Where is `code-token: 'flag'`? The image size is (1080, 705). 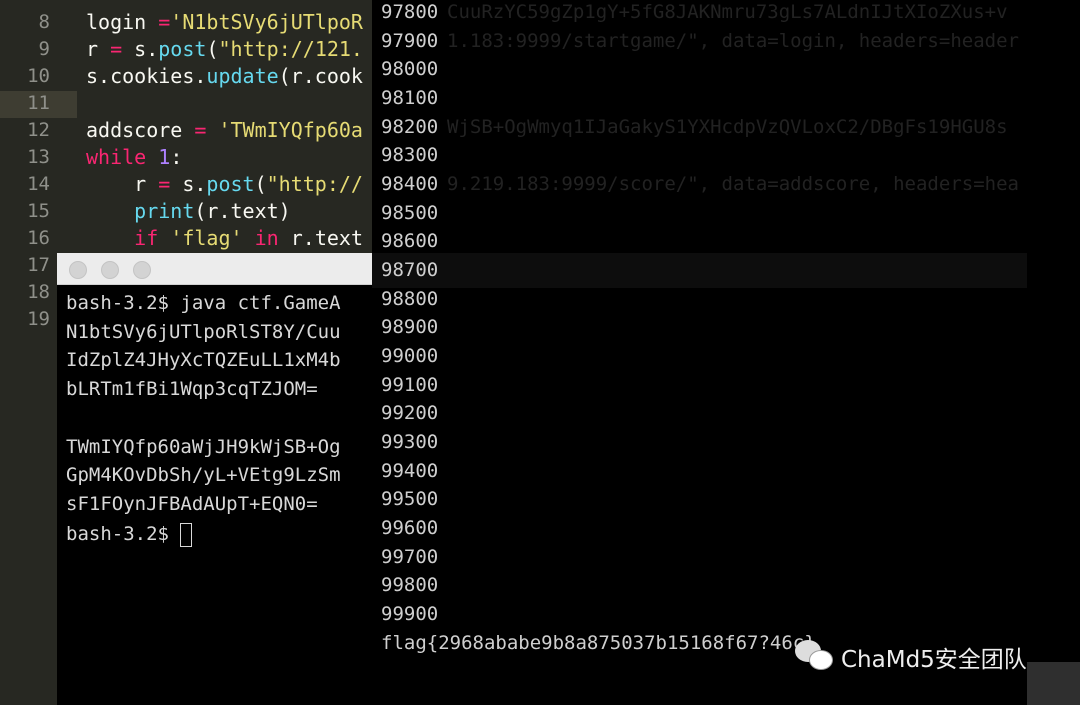
code-token: 'flag' is located at coordinates (206, 238).